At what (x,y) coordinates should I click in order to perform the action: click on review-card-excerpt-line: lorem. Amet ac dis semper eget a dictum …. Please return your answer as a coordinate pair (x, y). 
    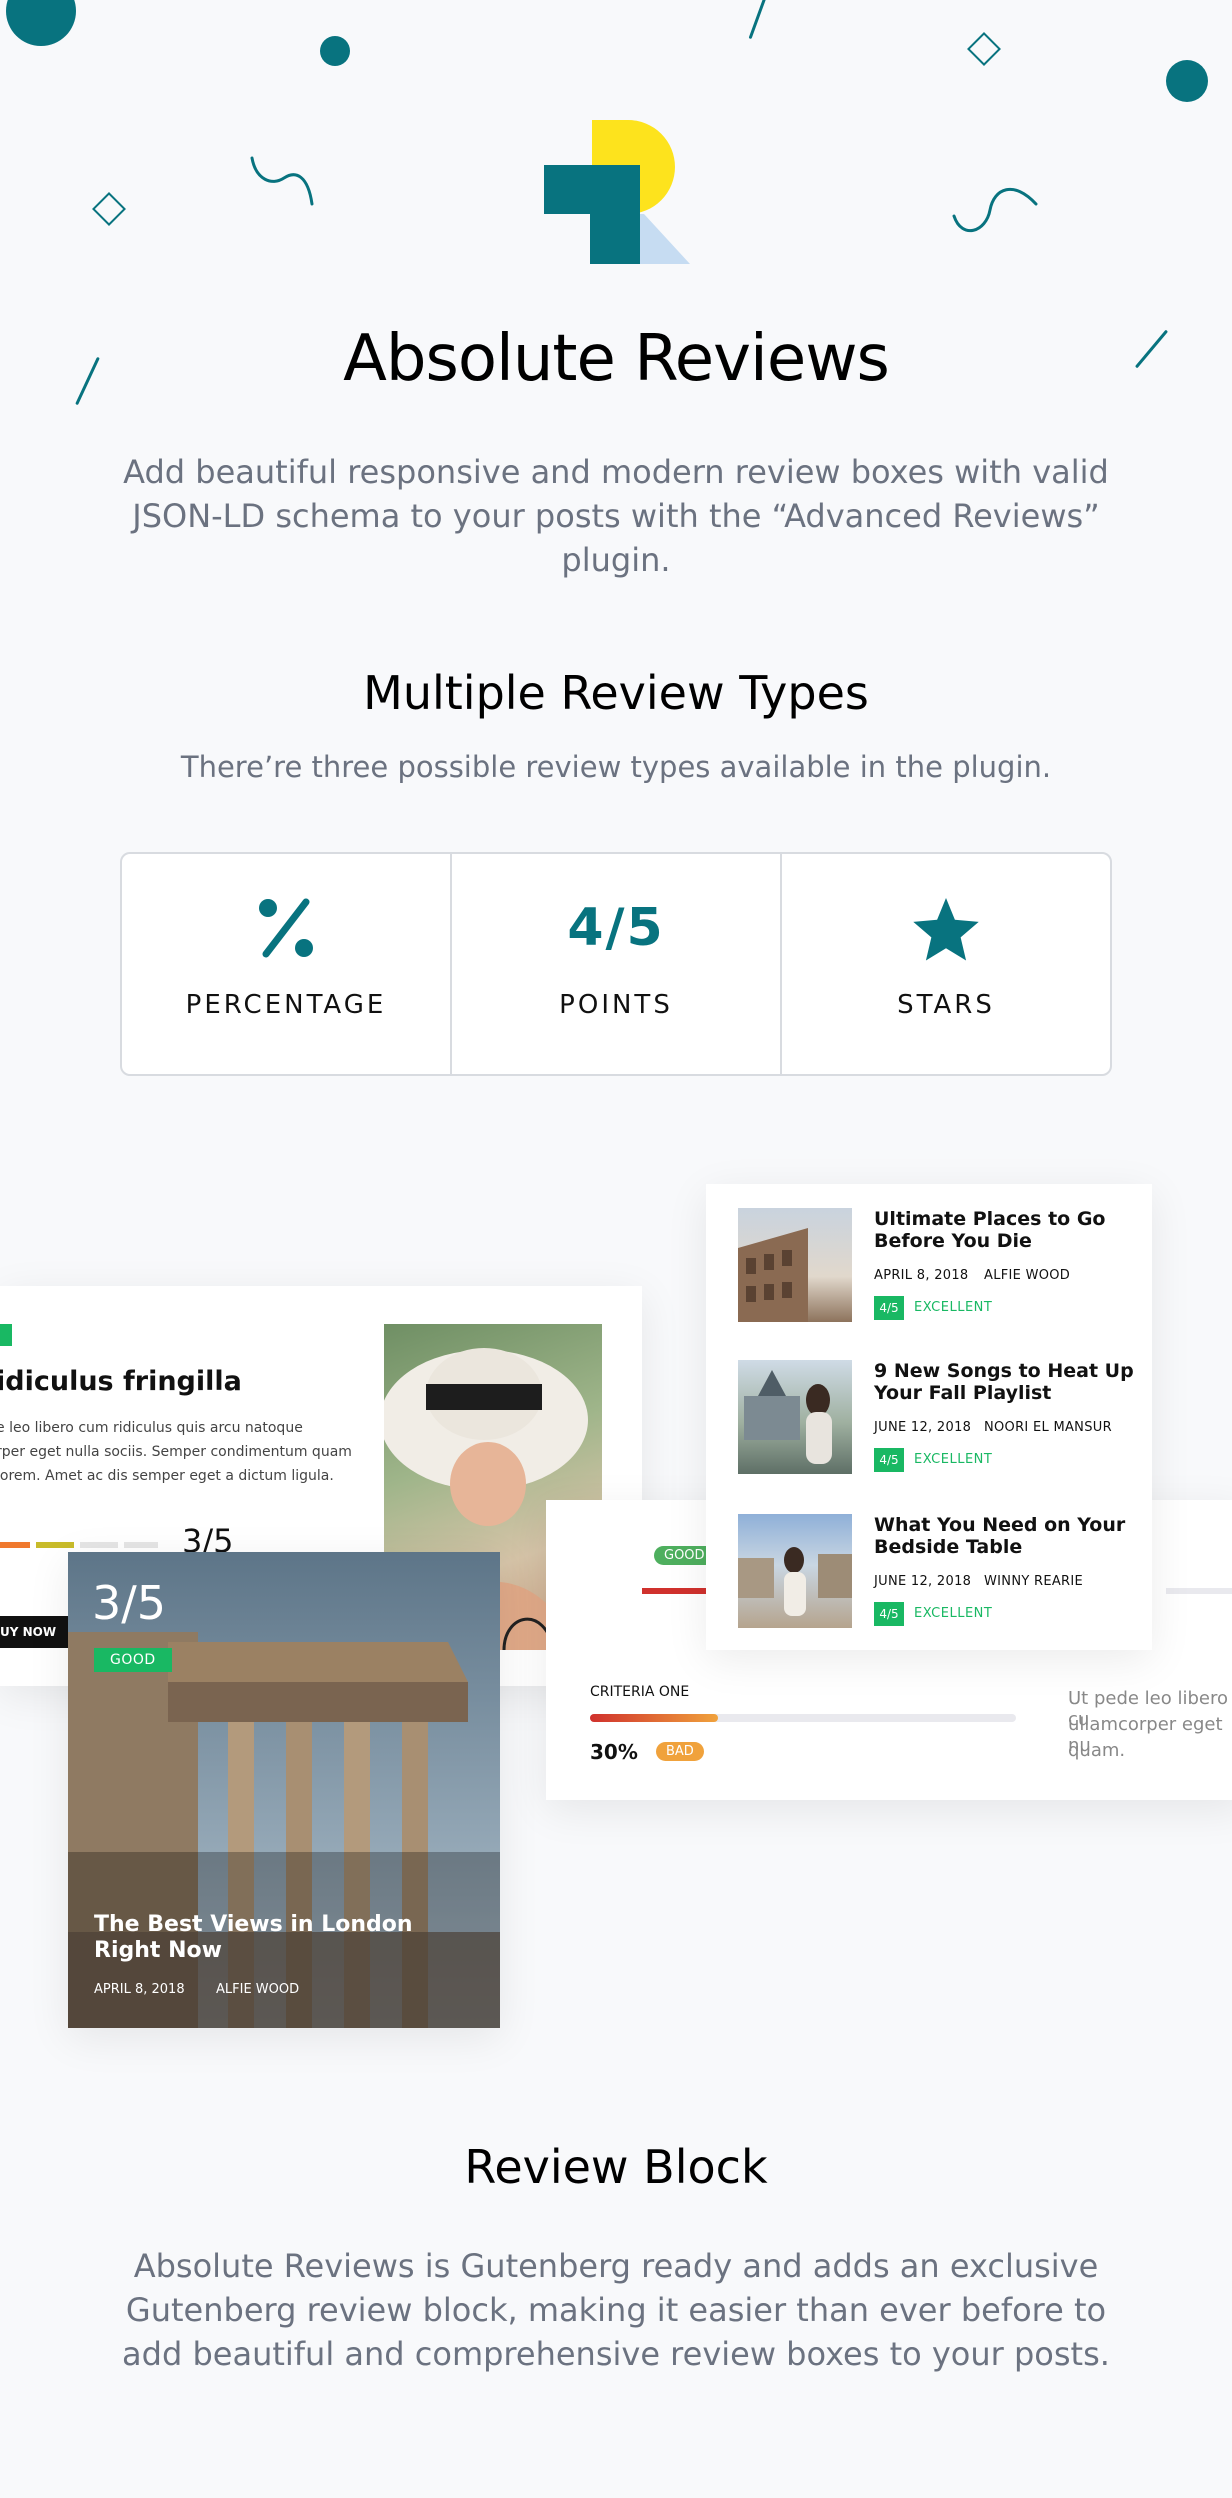
    Looking at the image, I should click on (167, 1476).